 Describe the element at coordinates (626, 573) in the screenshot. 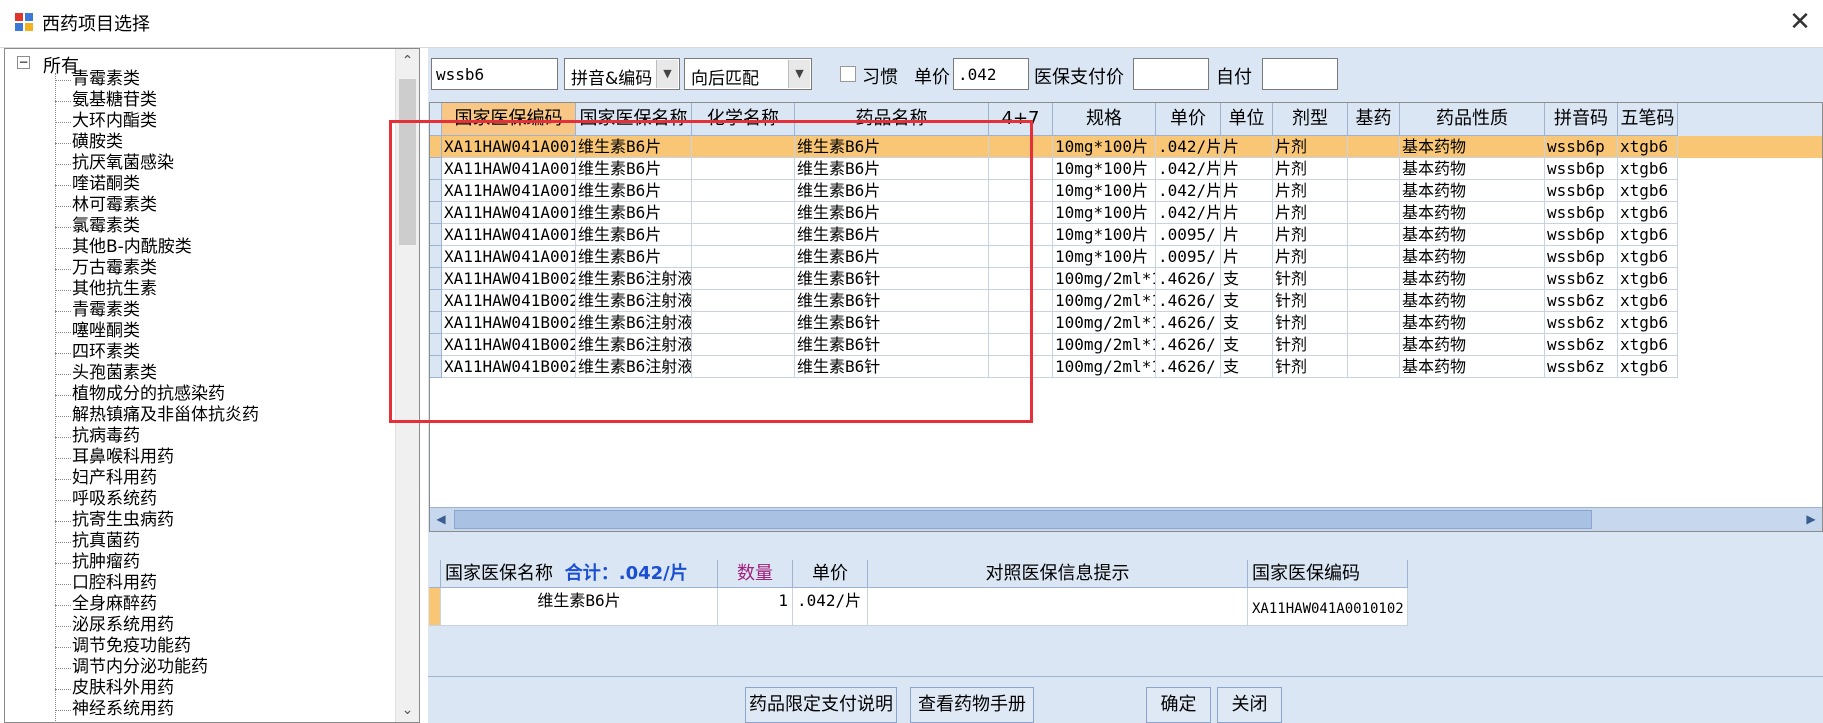

I see `summary-total: 合计：.042/片` at that location.